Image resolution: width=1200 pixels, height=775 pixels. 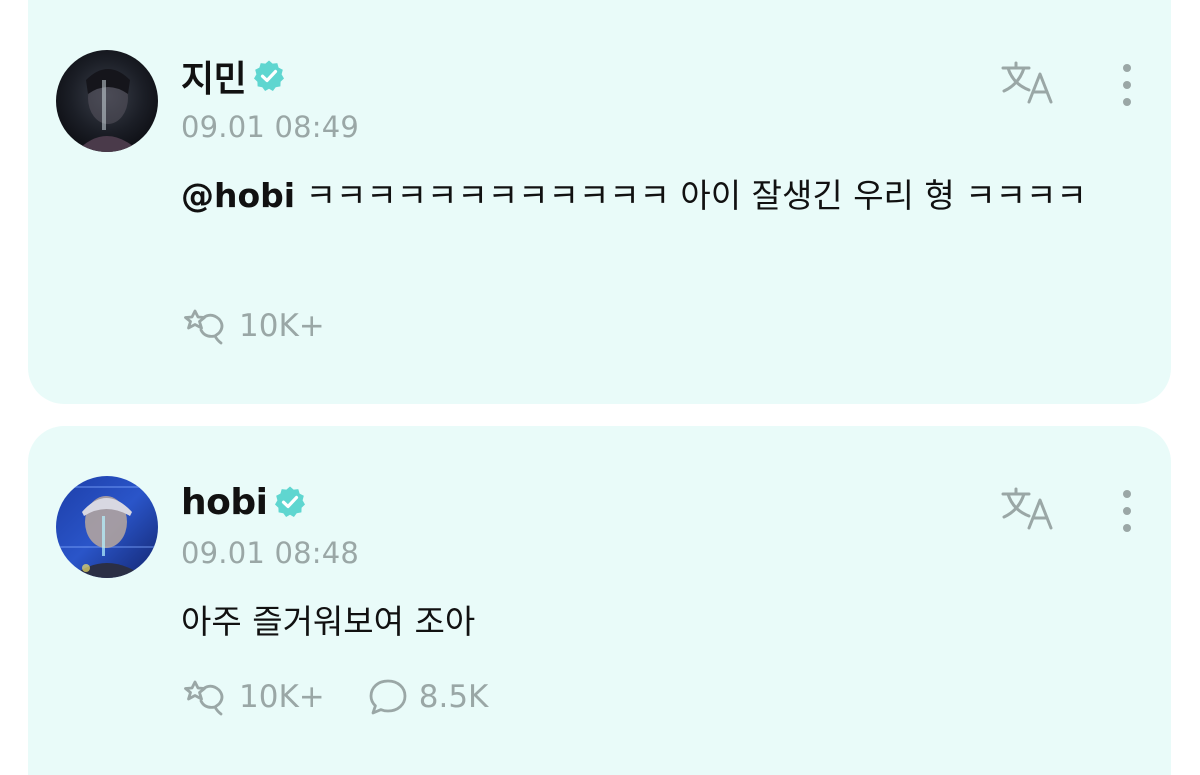 I want to click on post-text: ㅋㅋㅋㅋㅋㅋㅋㅋㅋㅋㅋㅋ 아이 잘생긴 우리 형 ㅋㅋㅋㅋ, so click(x=691, y=195).